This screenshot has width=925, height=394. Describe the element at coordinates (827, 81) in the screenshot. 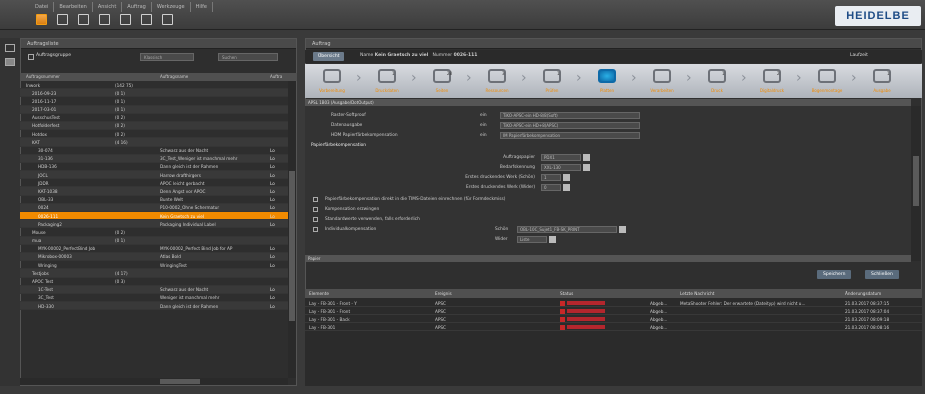

I see `workflow-step: Bogenmontage` at that location.